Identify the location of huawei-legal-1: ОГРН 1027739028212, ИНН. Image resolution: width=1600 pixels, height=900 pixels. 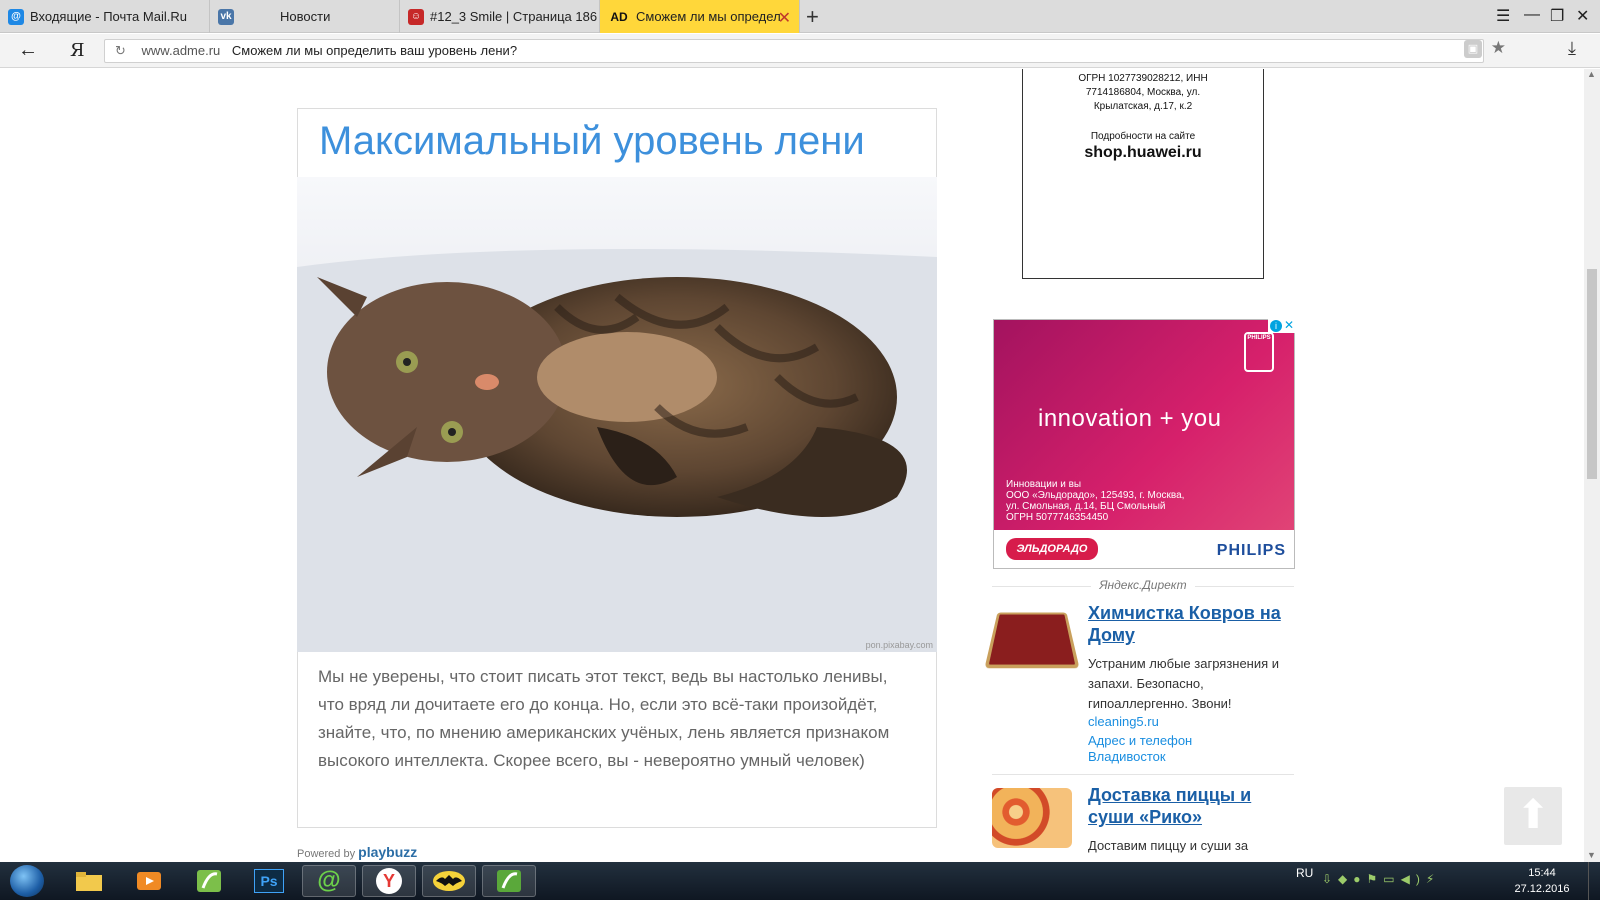
(1143, 78).